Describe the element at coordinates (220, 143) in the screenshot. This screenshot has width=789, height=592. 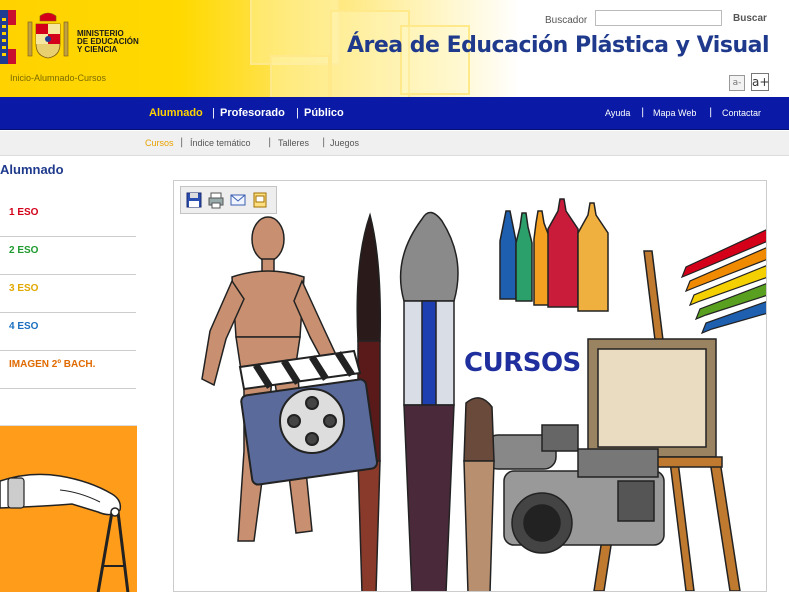
I see `subnav-indice-tematico: Índice temático` at that location.